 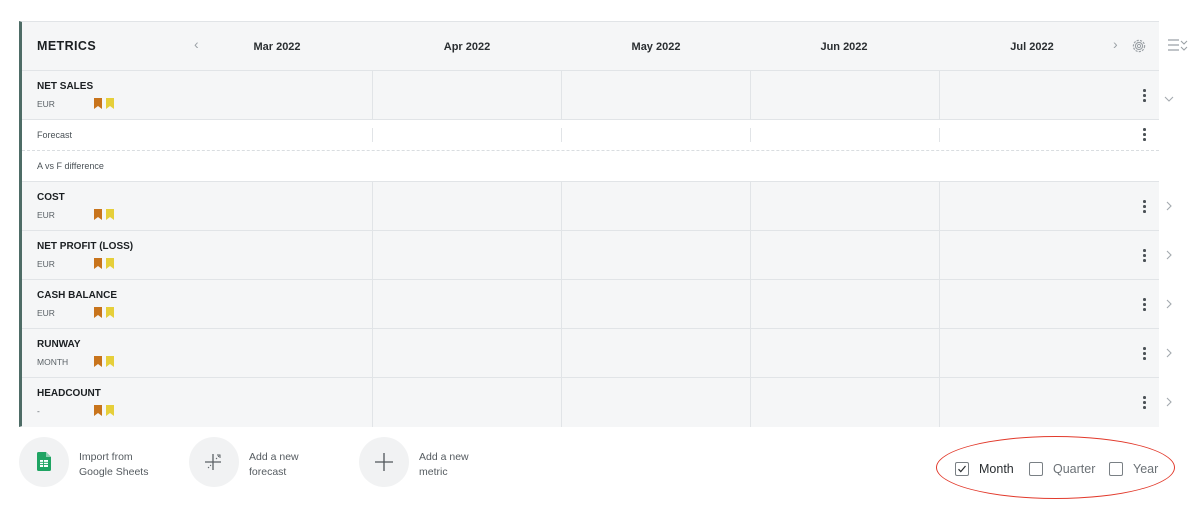 What do you see at coordinates (69, 393) in the screenshot?
I see `metric-name: HEADCOUNT` at bounding box center [69, 393].